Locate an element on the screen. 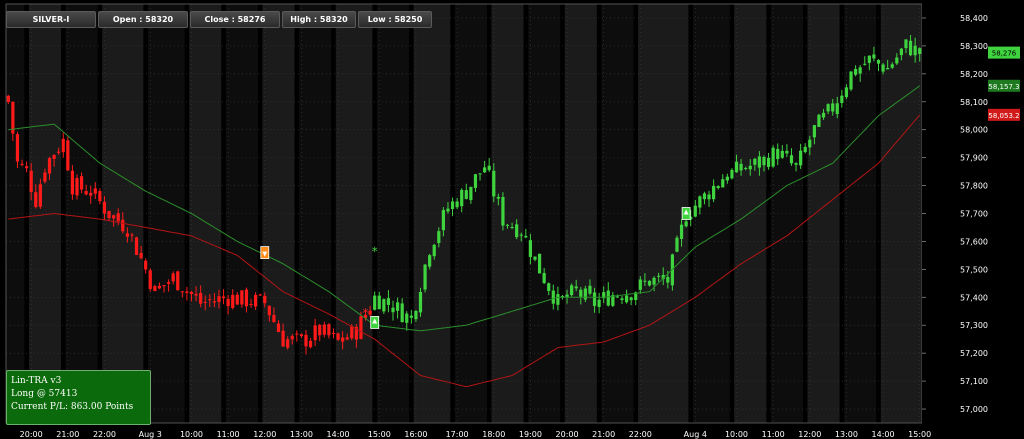  upper-band-tag: 58,157.3 is located at coordinates (1004, 85).